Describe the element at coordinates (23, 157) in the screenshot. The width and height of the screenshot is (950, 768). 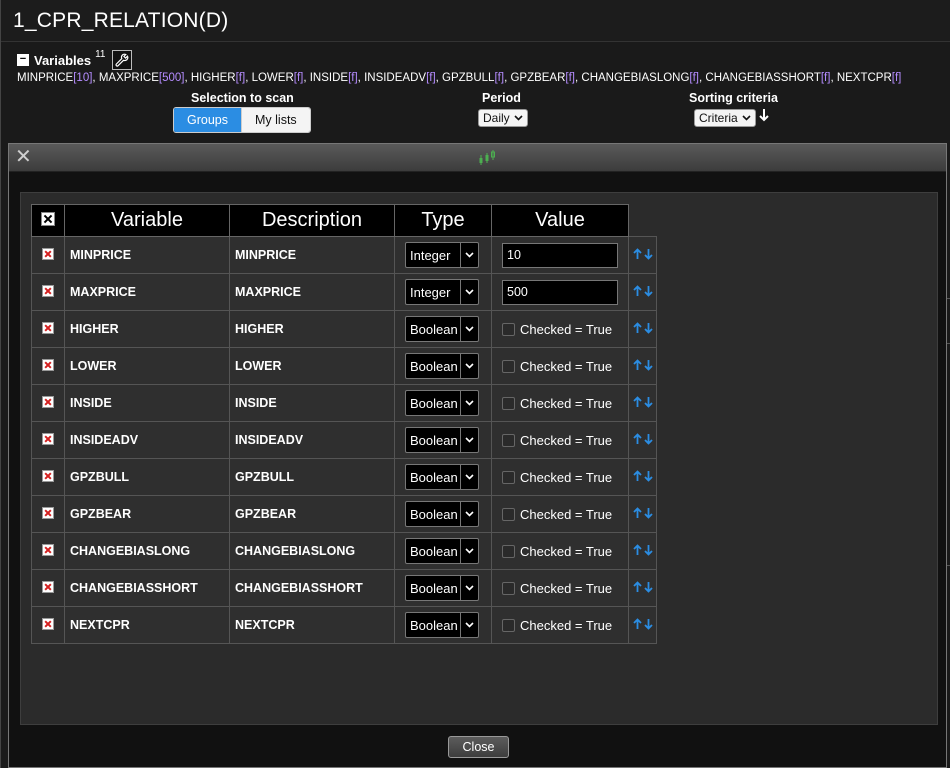
I see `close-x-icon: ✕` at that location.